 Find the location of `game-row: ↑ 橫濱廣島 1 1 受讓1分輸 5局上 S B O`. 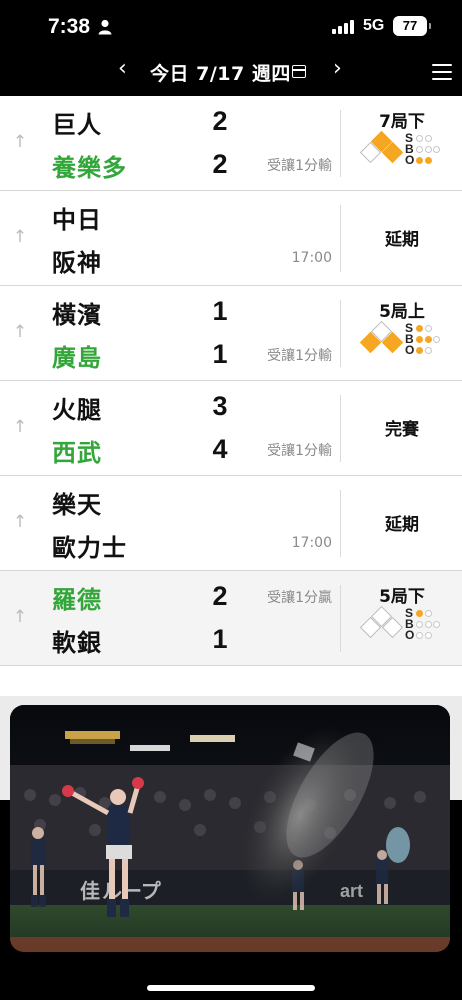

game-row: ↑ 橫濱廣島 1 1 受讓1分輸 5局上 S B O is located at coordinates (231, 333).